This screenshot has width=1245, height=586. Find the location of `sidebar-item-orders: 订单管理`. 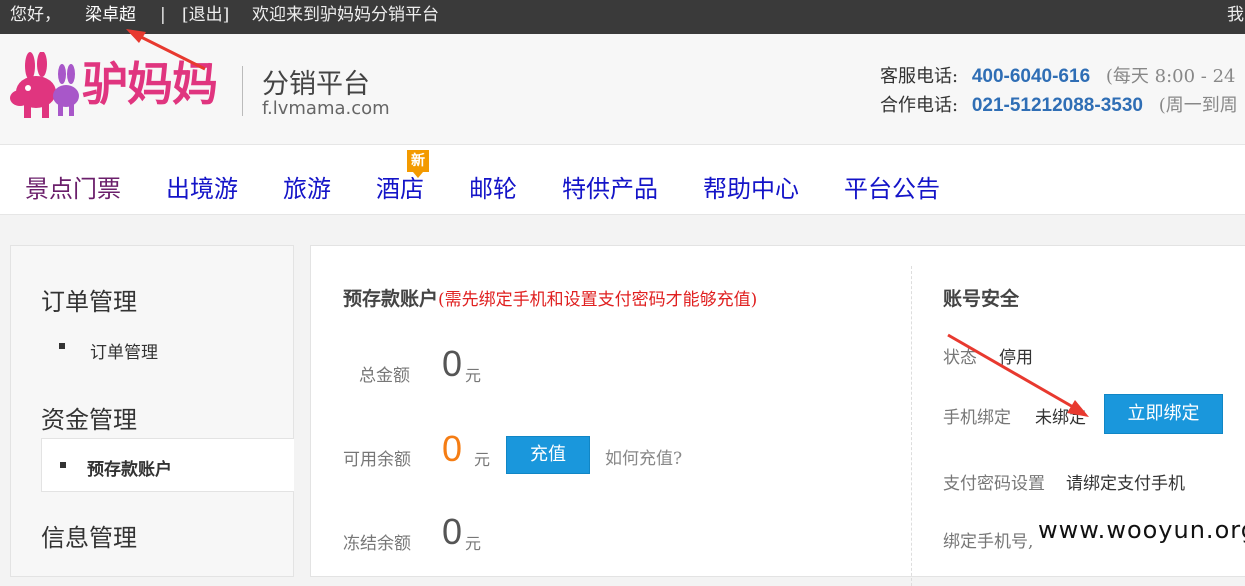

sidebar-item-orders: 订单管理 is located at coordinates (108, 350).